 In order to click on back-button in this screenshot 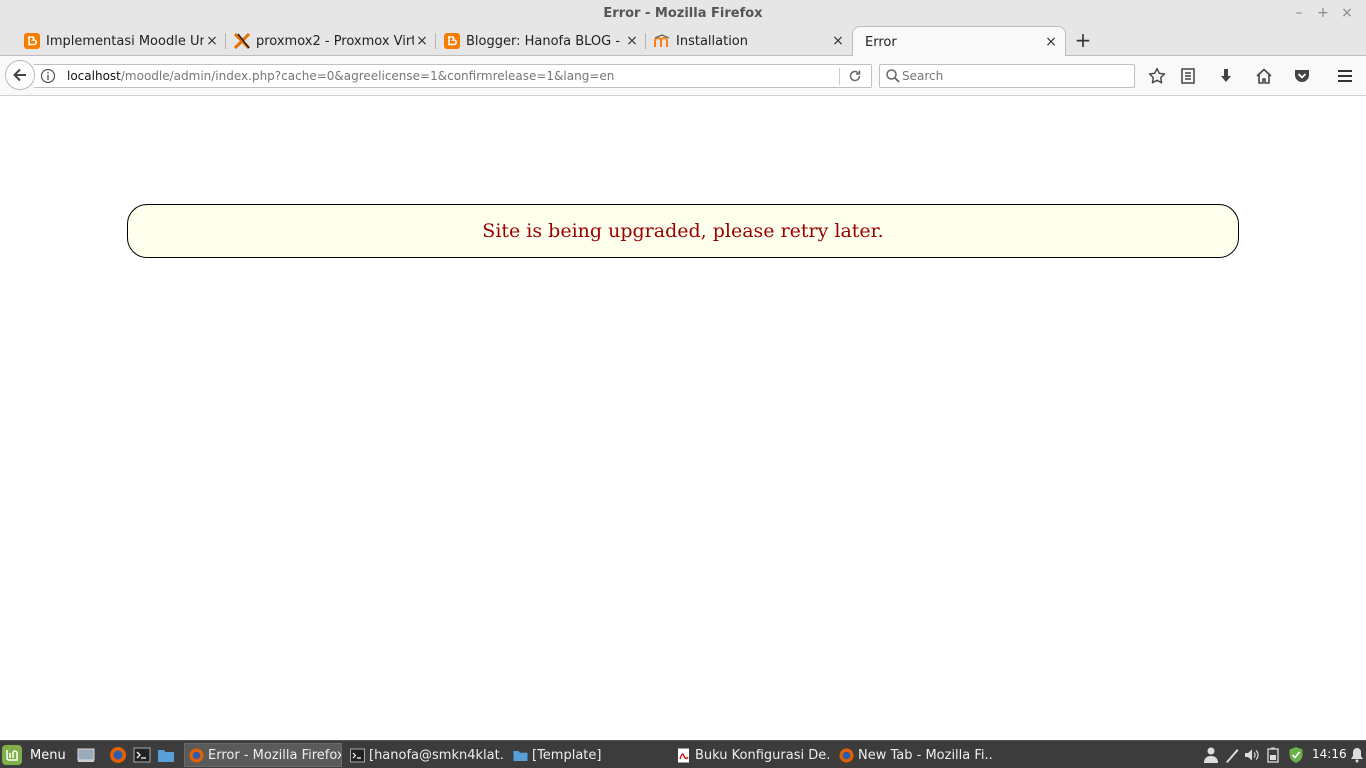, I will do `click(20, 75)`.